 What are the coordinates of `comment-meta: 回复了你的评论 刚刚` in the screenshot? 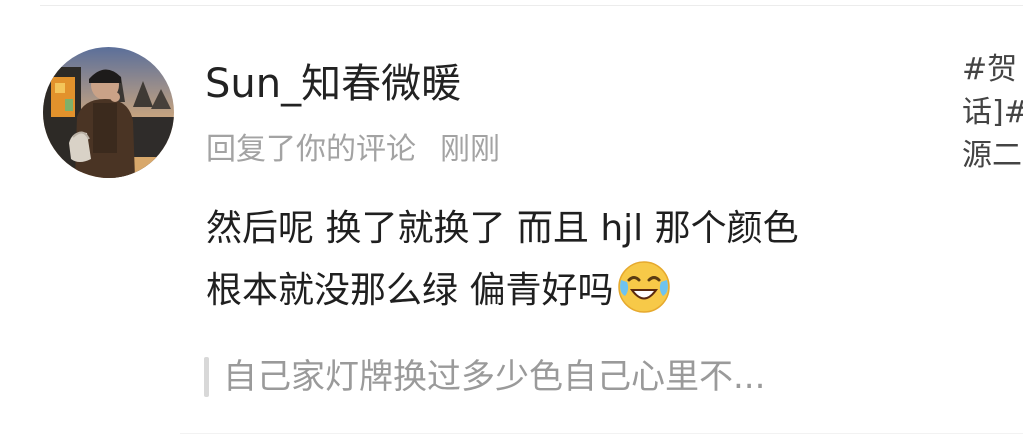 It's located at (353, 150).